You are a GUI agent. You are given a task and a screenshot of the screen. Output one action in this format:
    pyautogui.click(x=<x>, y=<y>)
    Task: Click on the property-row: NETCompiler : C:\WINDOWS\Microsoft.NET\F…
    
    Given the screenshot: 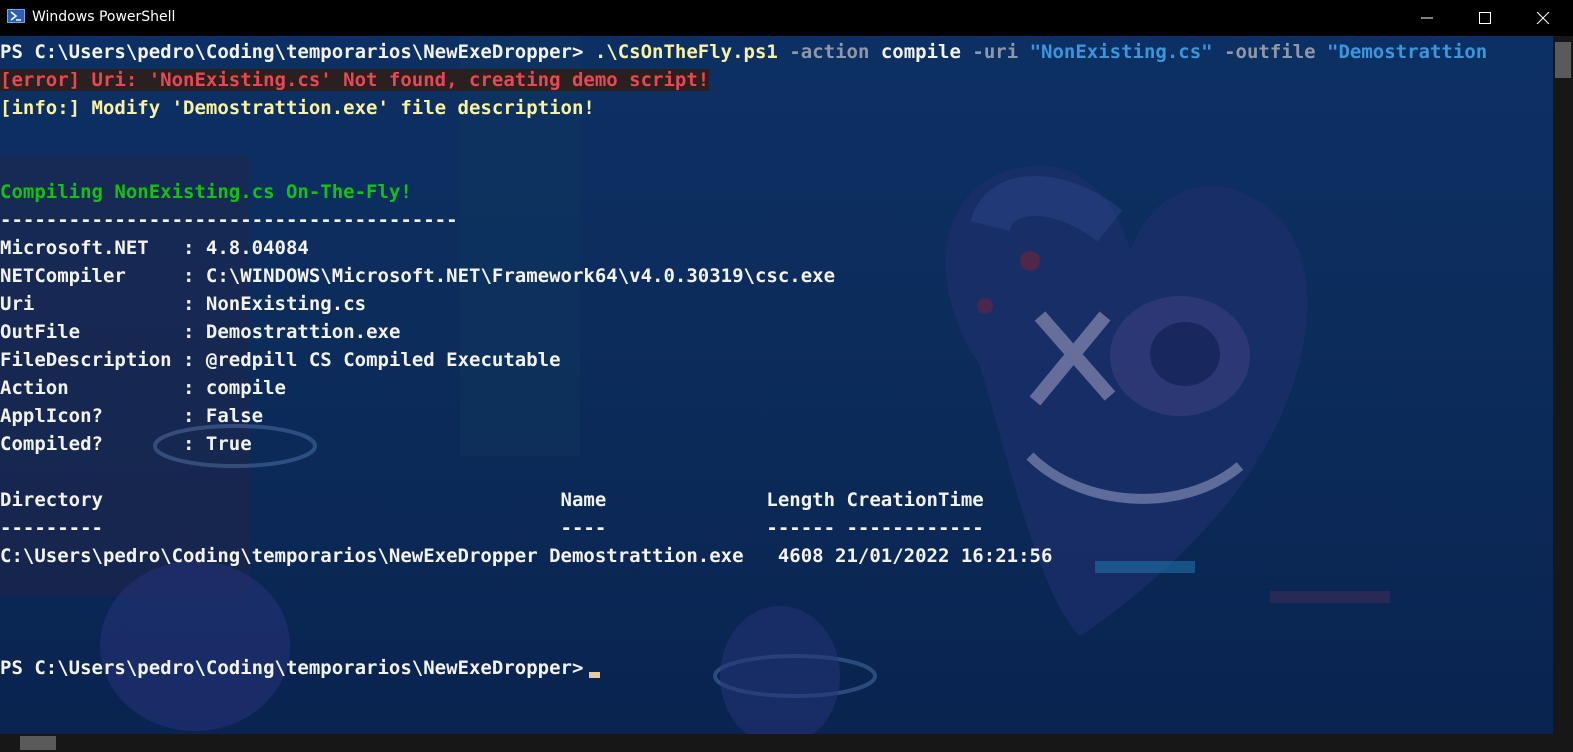 What is the action you would take?
    pyautogui.click(x=418, y=276)
    